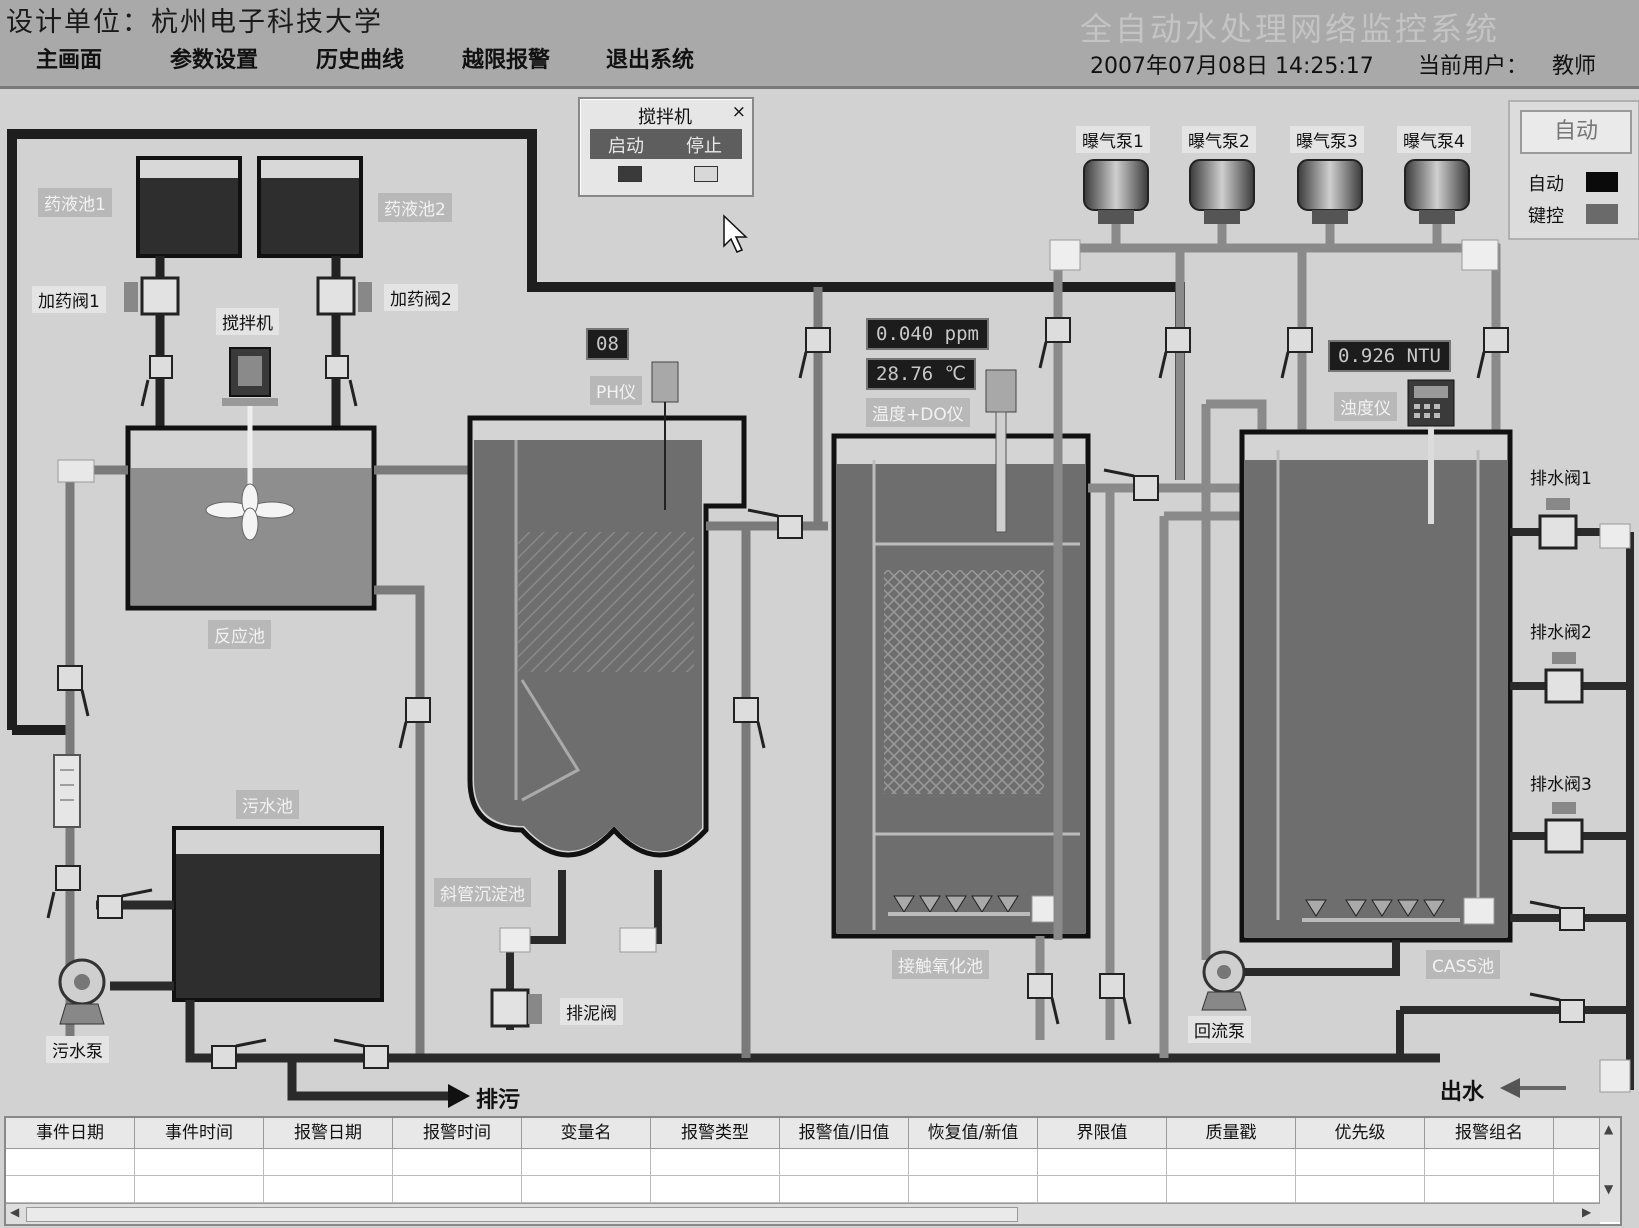 This screenshot has height=1228, width=1639. I want to click on do-readout: 0.040 ppm, so click(927, 334).